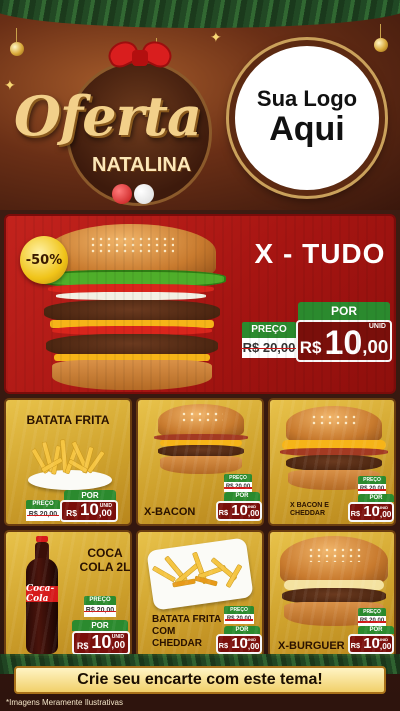  Describe the element at coordinates (140, 58) in the screenshot. I see `red-bow-icon` at that location.